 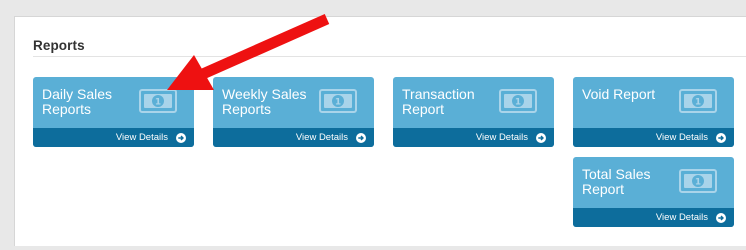 I want to click on panel-title: Reports, so click(x=59, y=45).